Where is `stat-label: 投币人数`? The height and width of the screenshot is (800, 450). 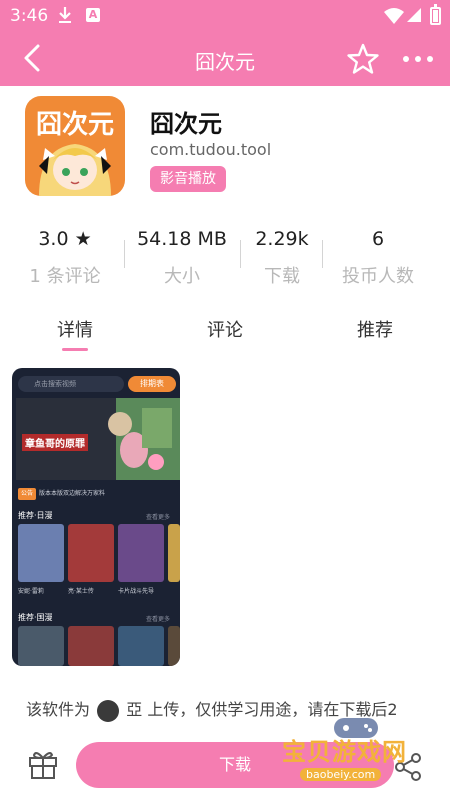 stat-label: 投币人数 is located at coordinates (378, 276).